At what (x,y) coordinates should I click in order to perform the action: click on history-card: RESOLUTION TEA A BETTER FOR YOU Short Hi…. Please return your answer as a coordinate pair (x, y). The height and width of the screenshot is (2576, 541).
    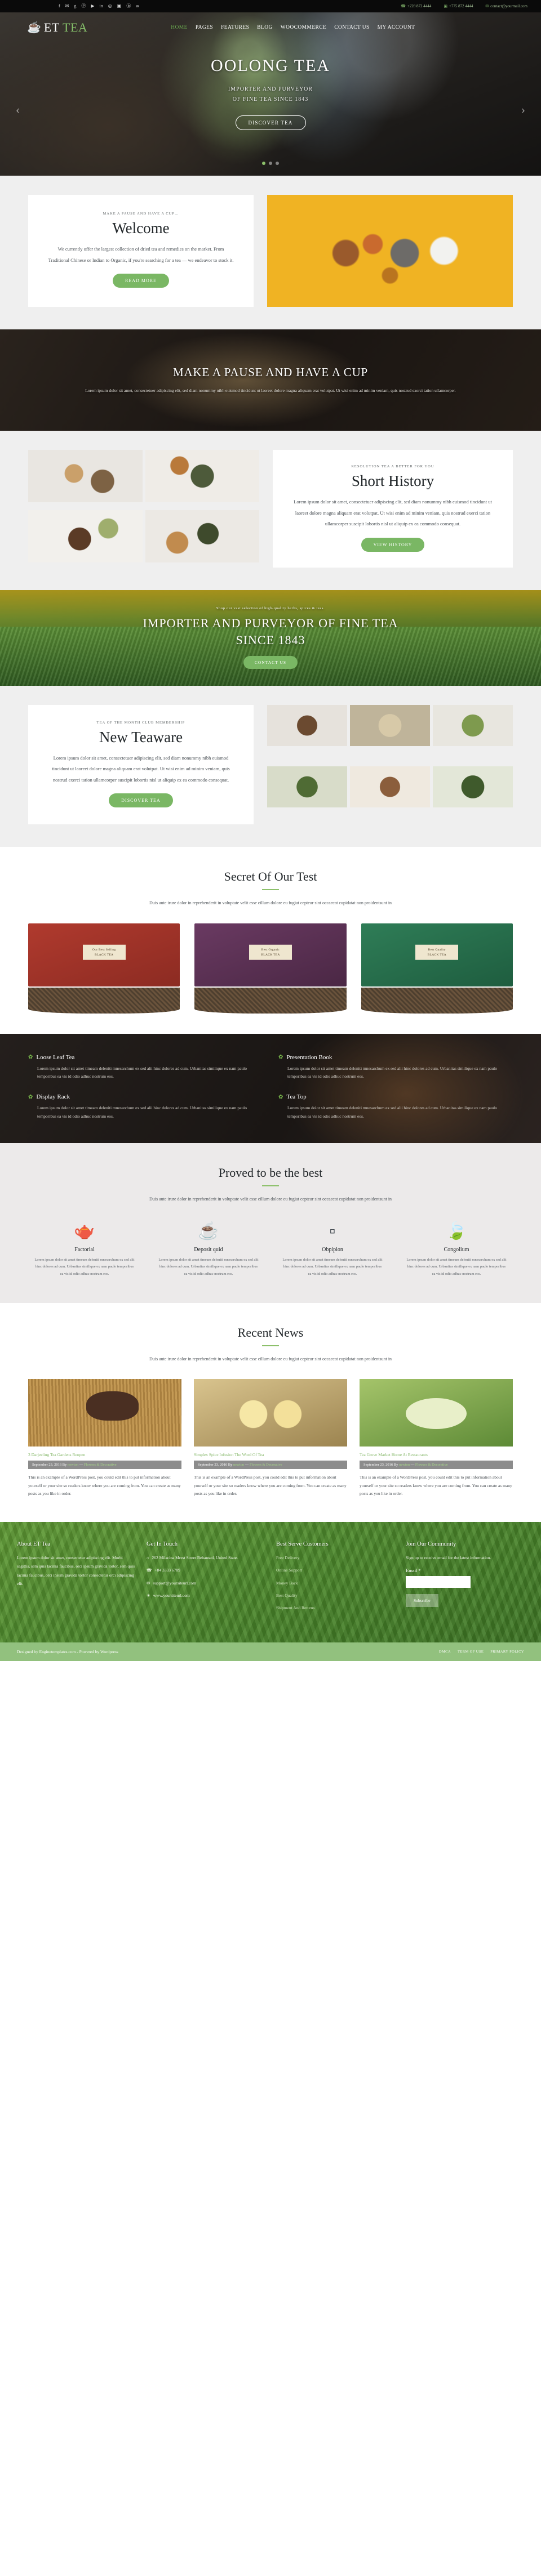
    Looking at the image, I should click on (393, 509).